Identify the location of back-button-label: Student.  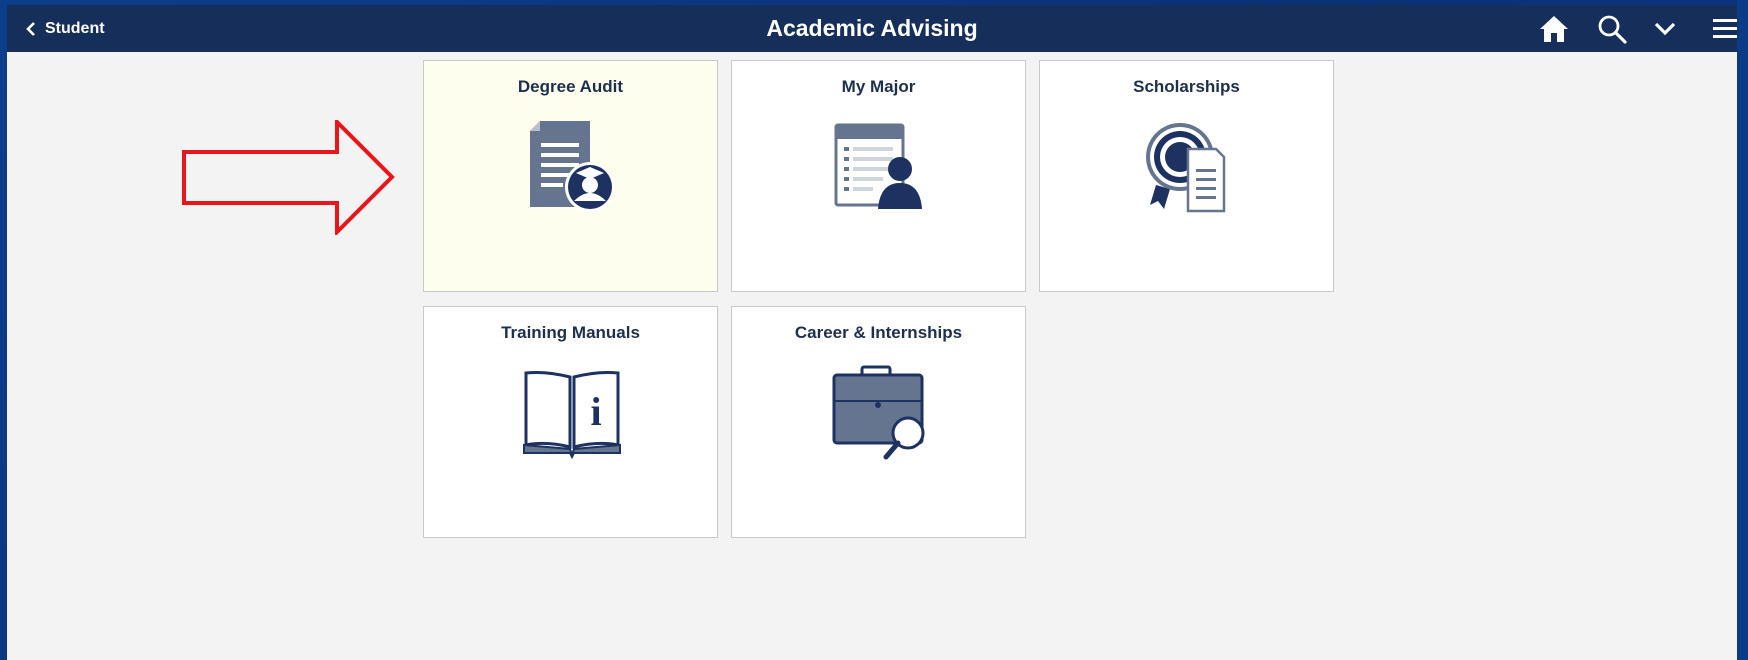
(75, 28).